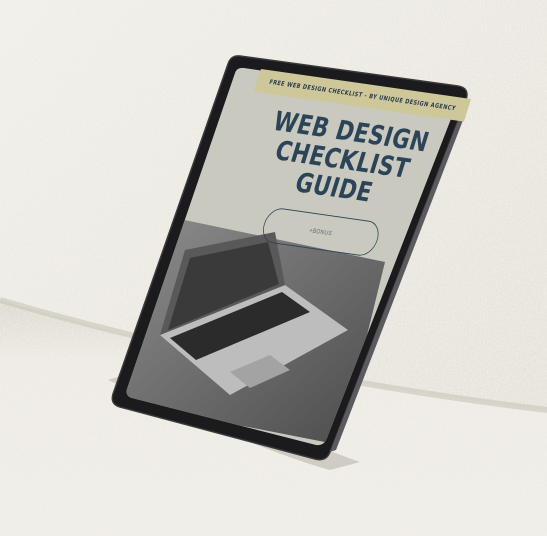 The width and height of the screenshot is (547, 536). I want to click on cover-title: WEB DESIGN CHECKLIST GUIDE, so click(342, 161).